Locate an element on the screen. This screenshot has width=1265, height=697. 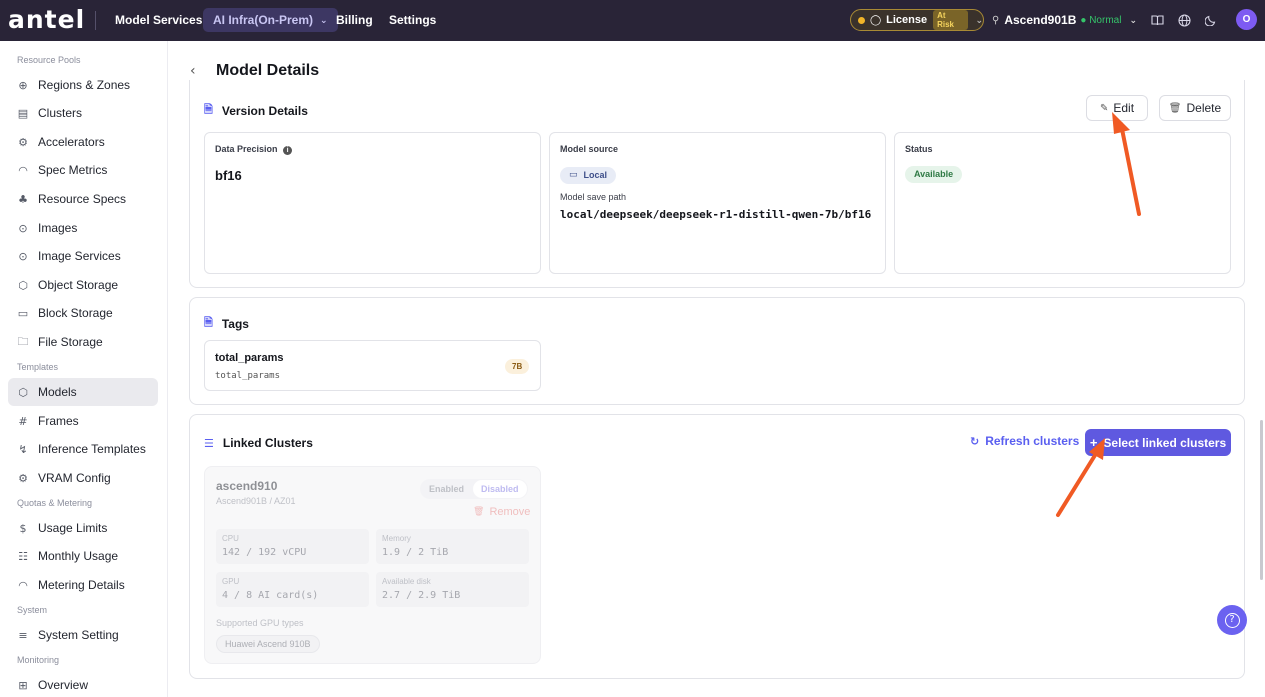
chevron-down-icon: ⌄ is located at coordinates (1133, 19).